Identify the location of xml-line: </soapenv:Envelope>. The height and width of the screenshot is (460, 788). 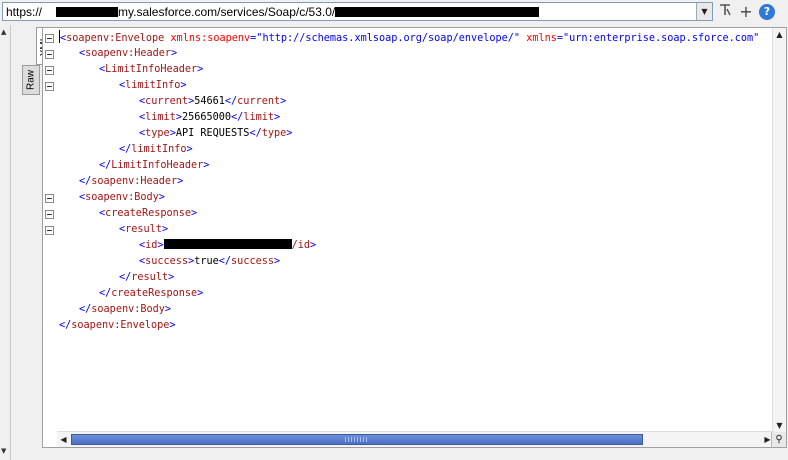
(409, 326).